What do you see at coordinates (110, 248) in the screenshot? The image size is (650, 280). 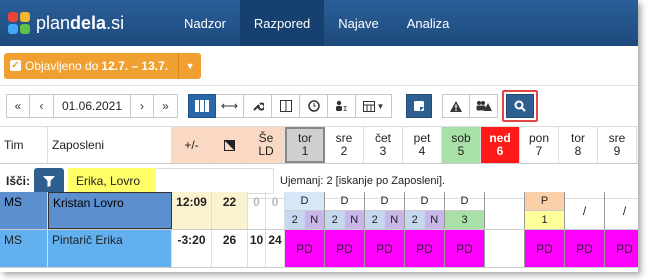 I see `cell-name: Pintarič Erika` at bounding box center [110, 248].